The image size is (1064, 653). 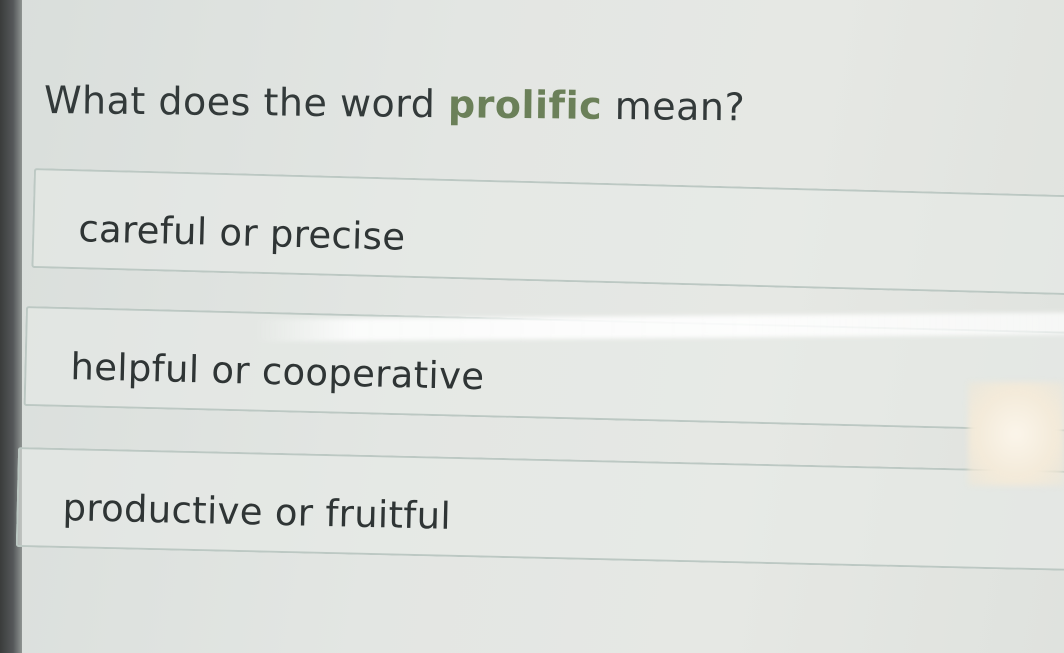 I want to click on screen-bezel, so click(x=11, y=326).